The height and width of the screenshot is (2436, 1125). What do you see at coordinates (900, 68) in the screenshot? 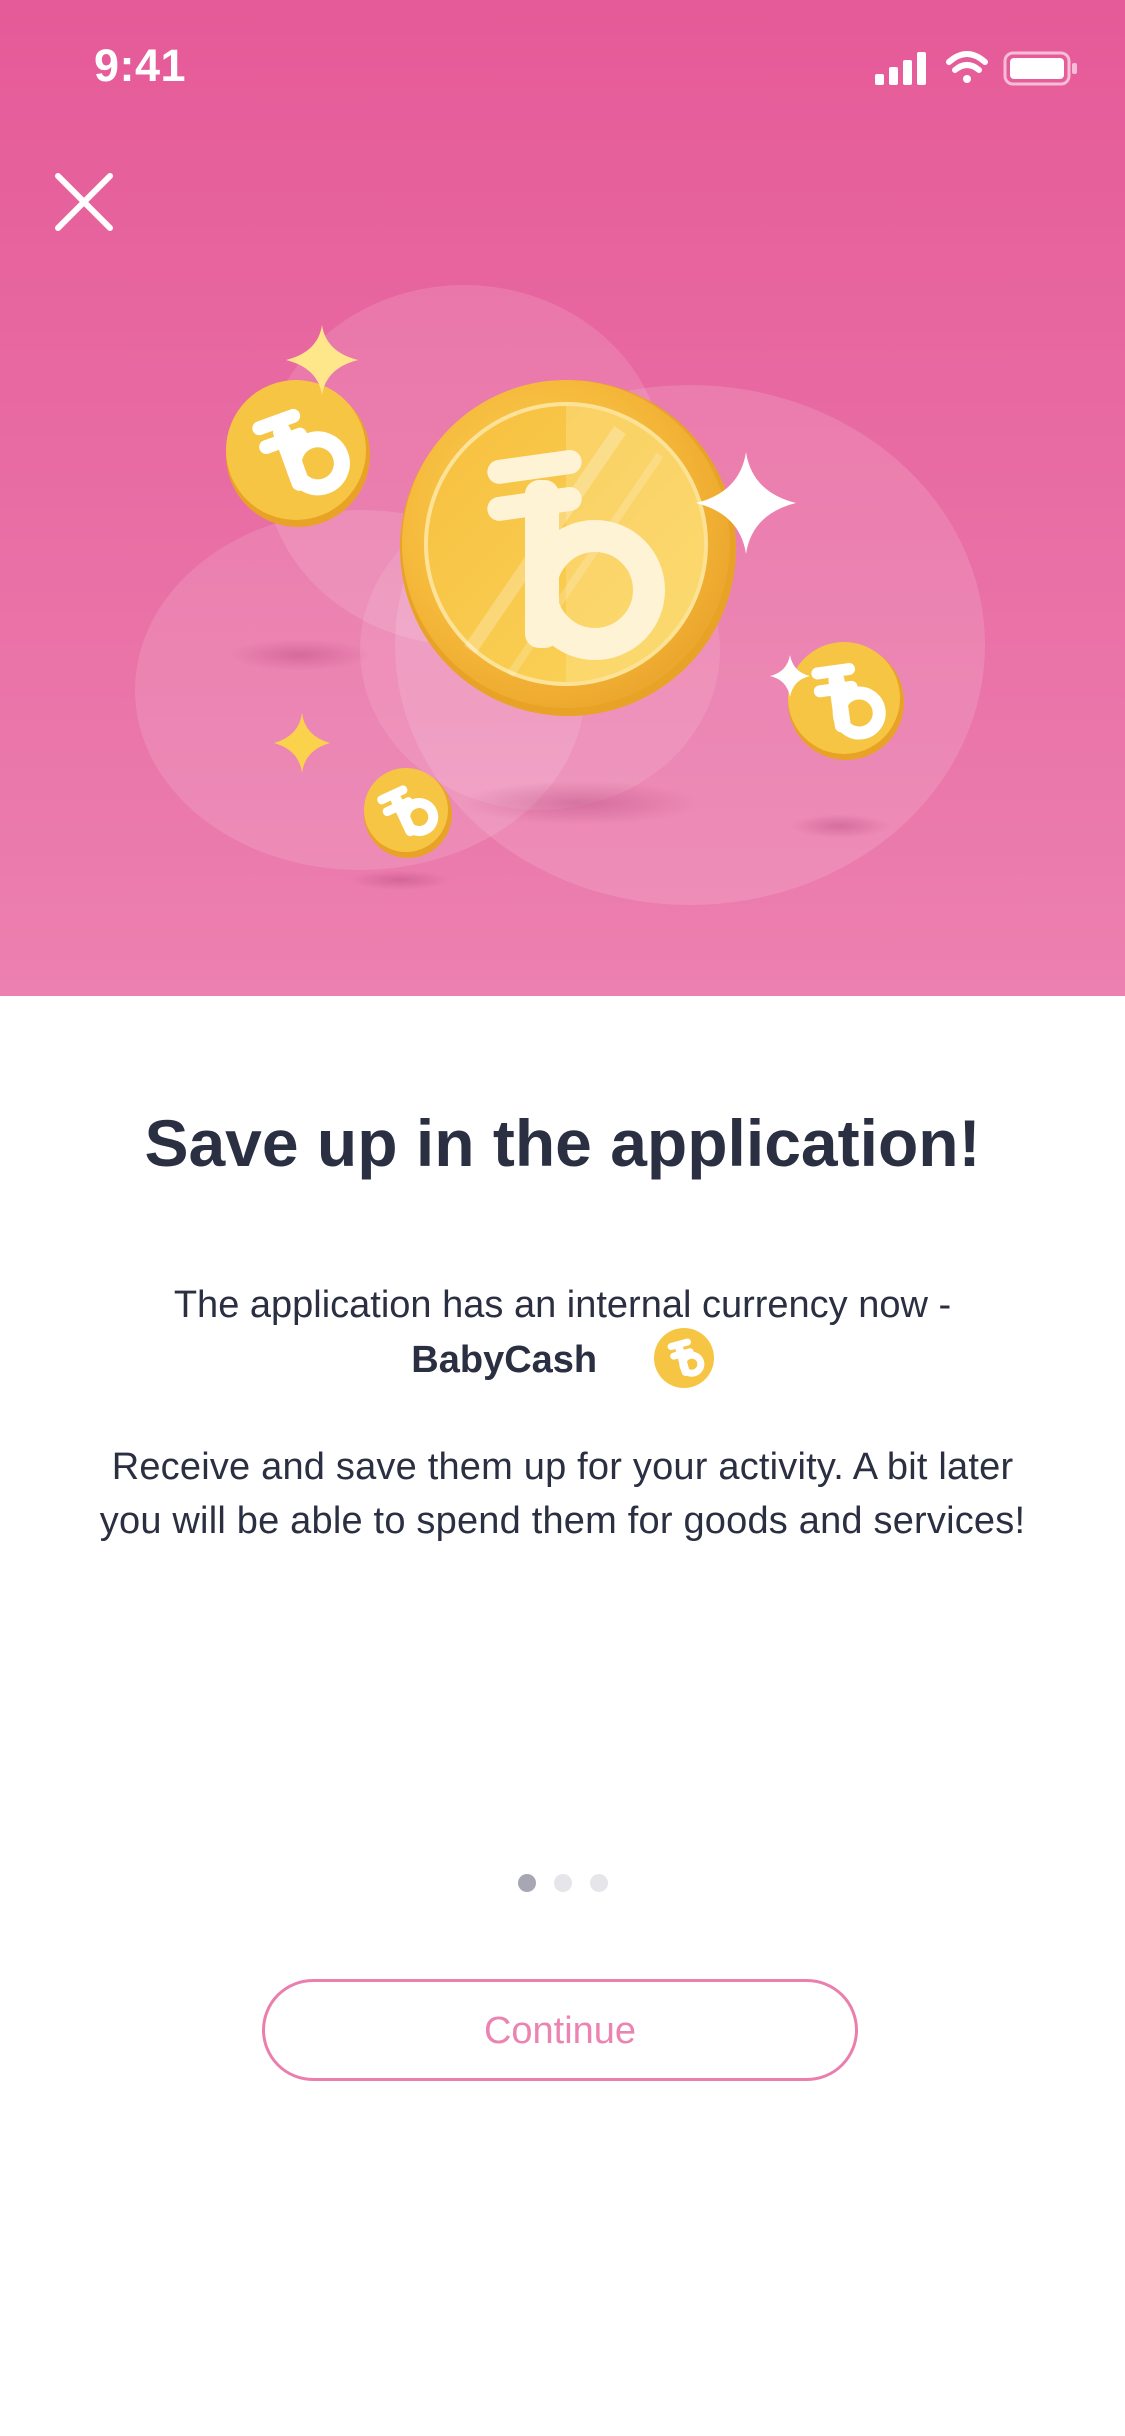
I see `signal-icon` at bounding box center [900, 68].